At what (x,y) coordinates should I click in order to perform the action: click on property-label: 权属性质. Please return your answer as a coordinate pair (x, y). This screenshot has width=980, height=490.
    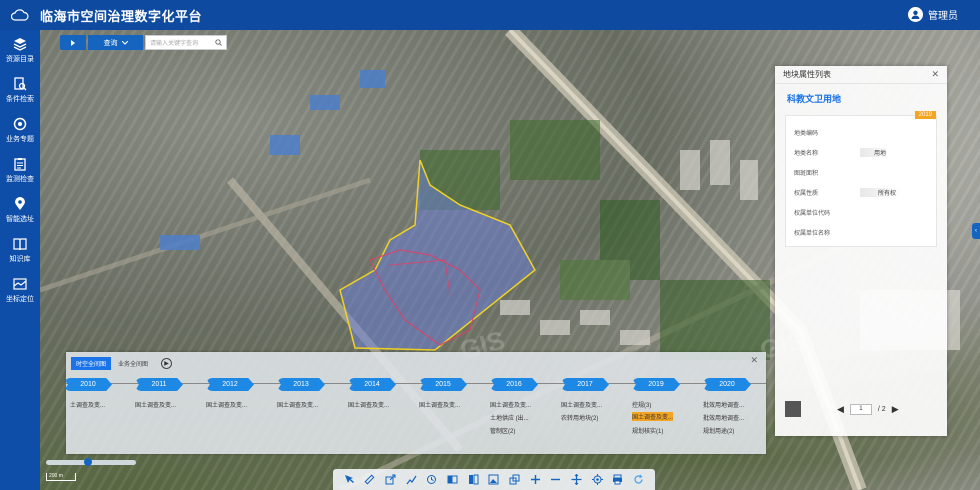
    Looking at the image, I should click on (806, 193).